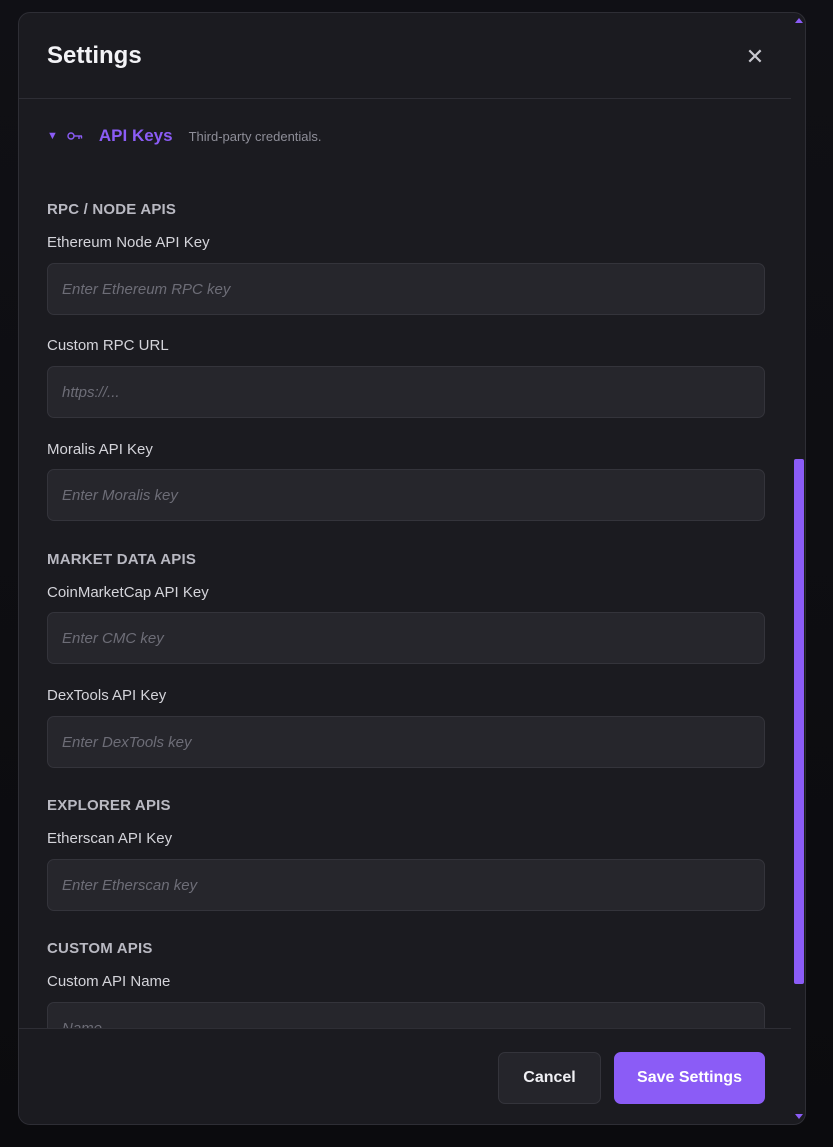 The image size is (833, 1147). Describe the element at coordinates (109, 981) in the screenshot. I see `field-label-custom-api-name: Custom API Name` at that location.